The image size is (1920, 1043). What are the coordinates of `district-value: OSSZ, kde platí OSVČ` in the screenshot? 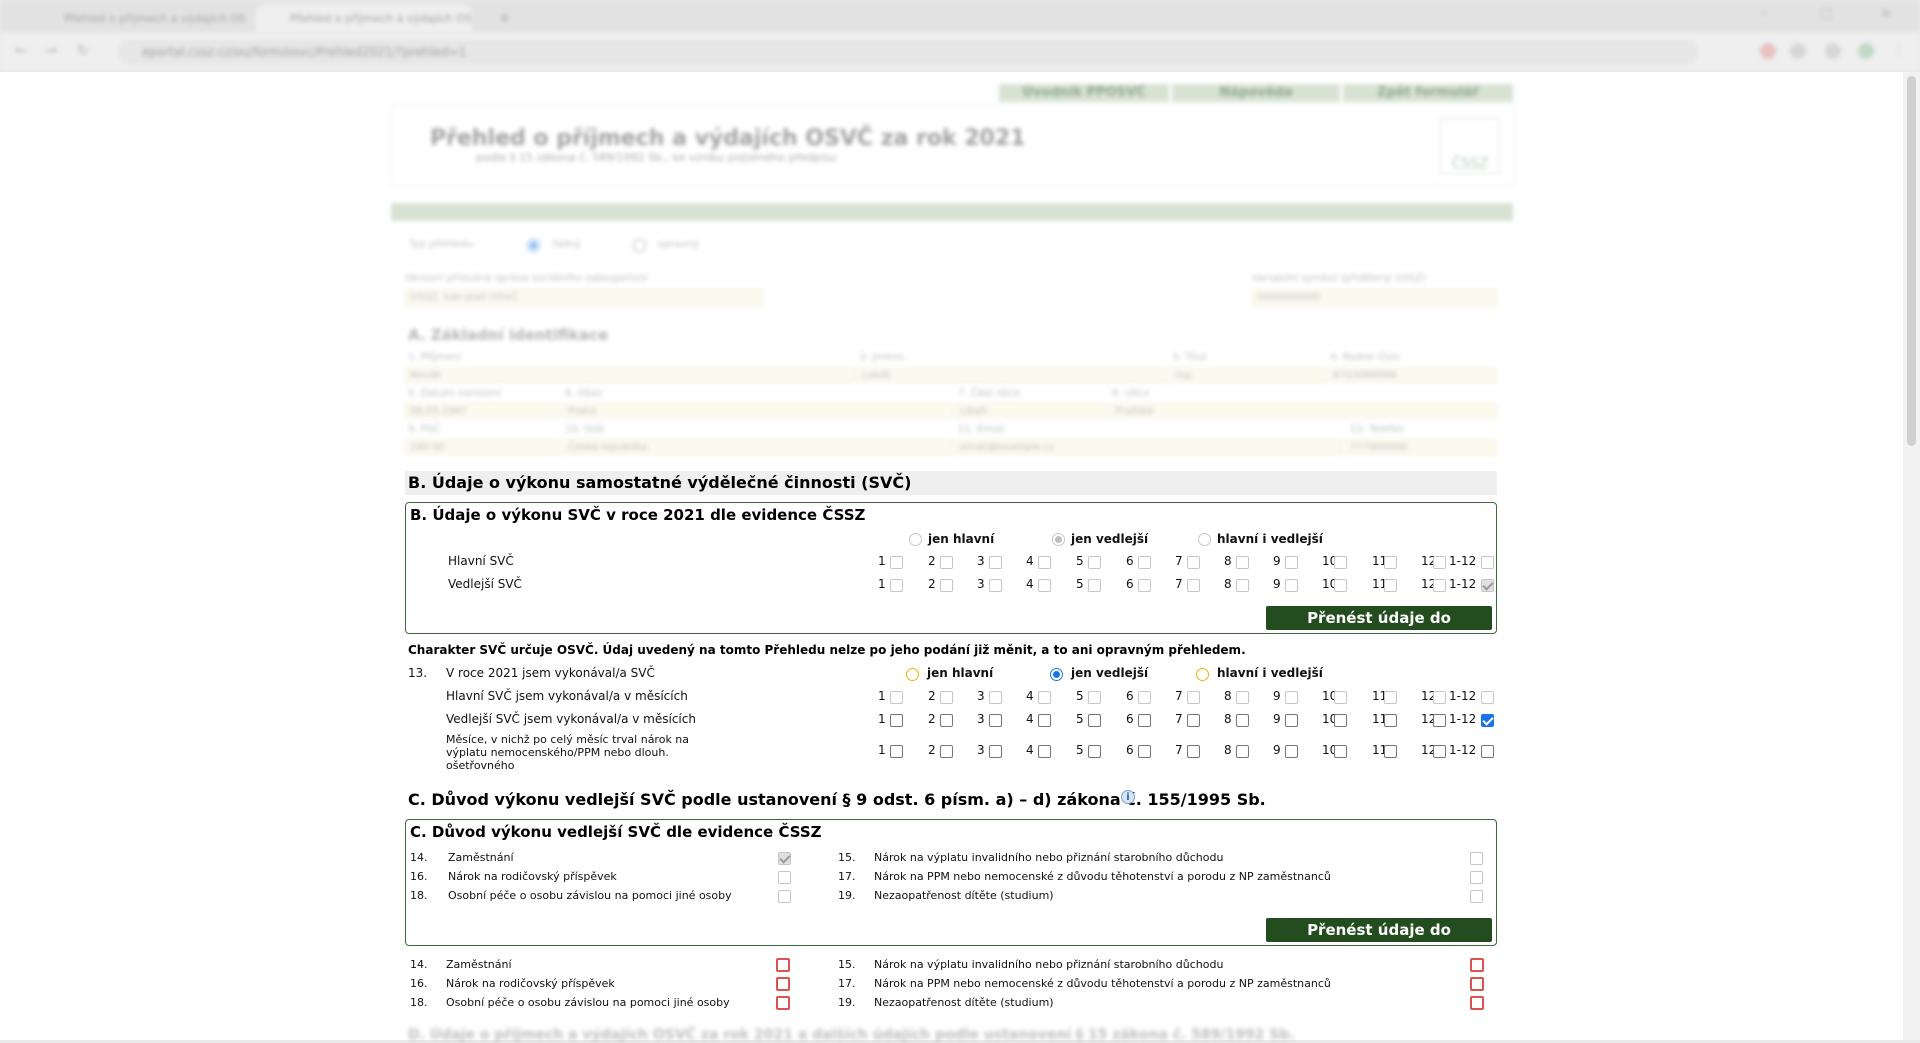 It's located at (464, 297).